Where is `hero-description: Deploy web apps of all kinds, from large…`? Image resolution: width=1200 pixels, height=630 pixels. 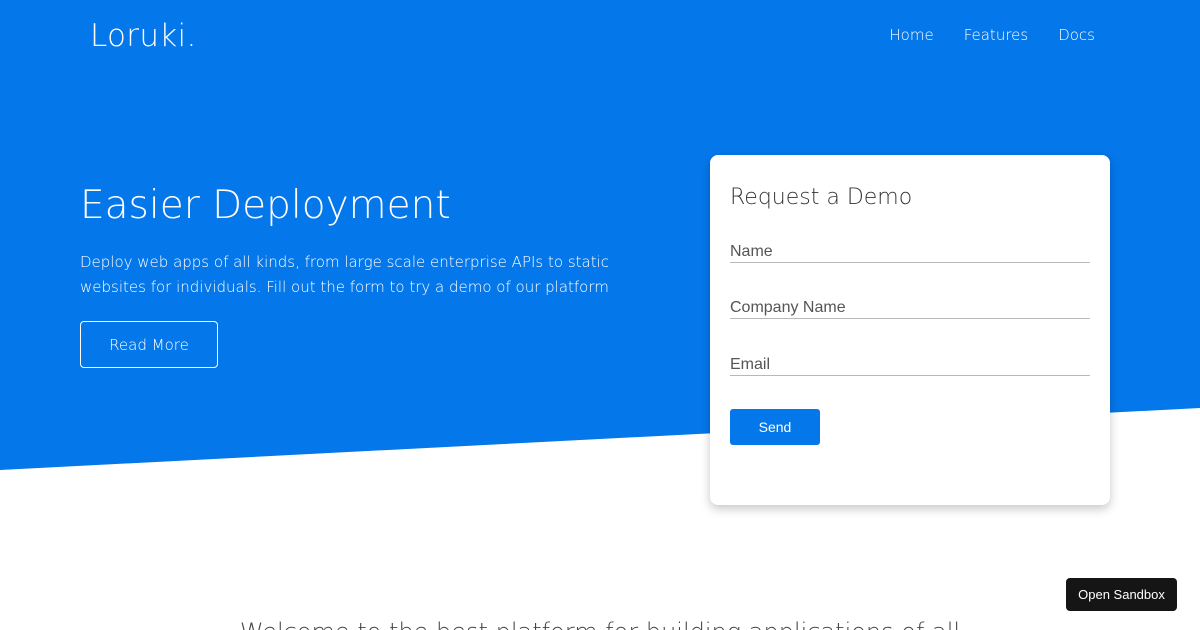
hero-description: Deploy web apps of all kinds, from large… is located at coordinates (345, 274).